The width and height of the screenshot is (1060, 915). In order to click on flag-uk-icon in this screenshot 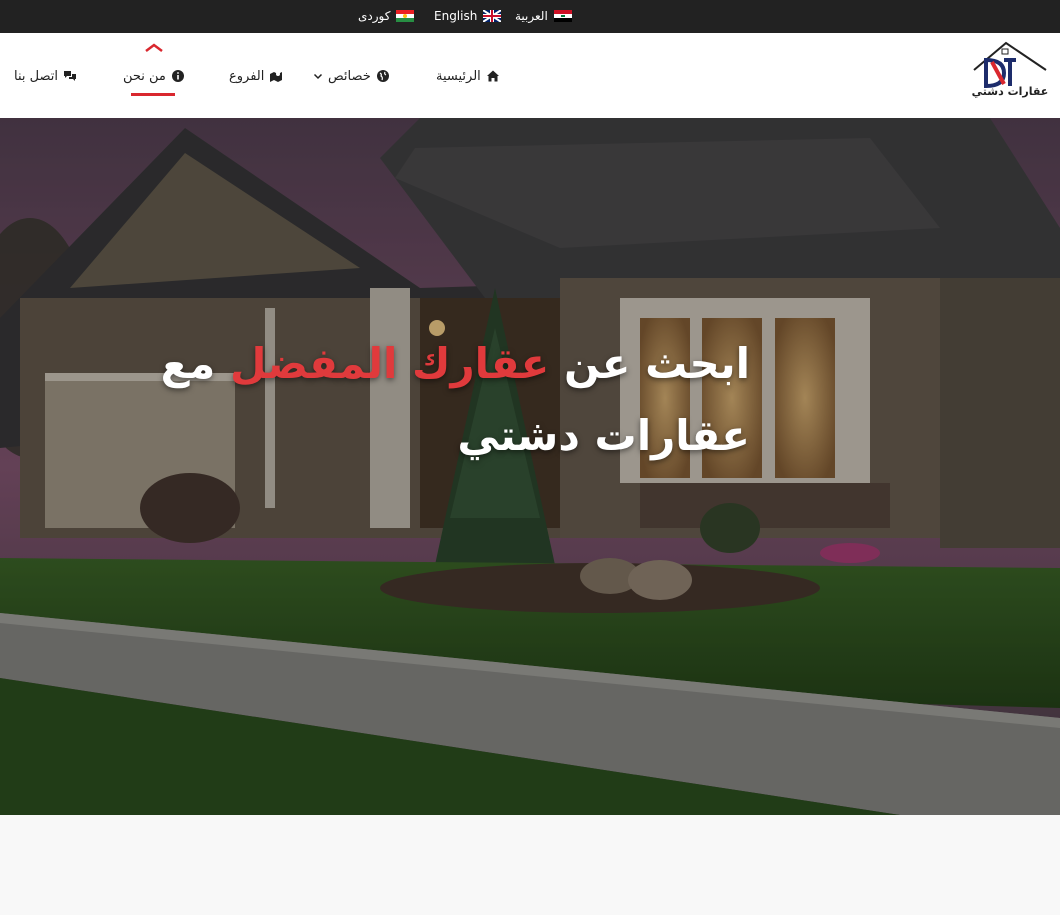, I will do `click(492, 16)`.